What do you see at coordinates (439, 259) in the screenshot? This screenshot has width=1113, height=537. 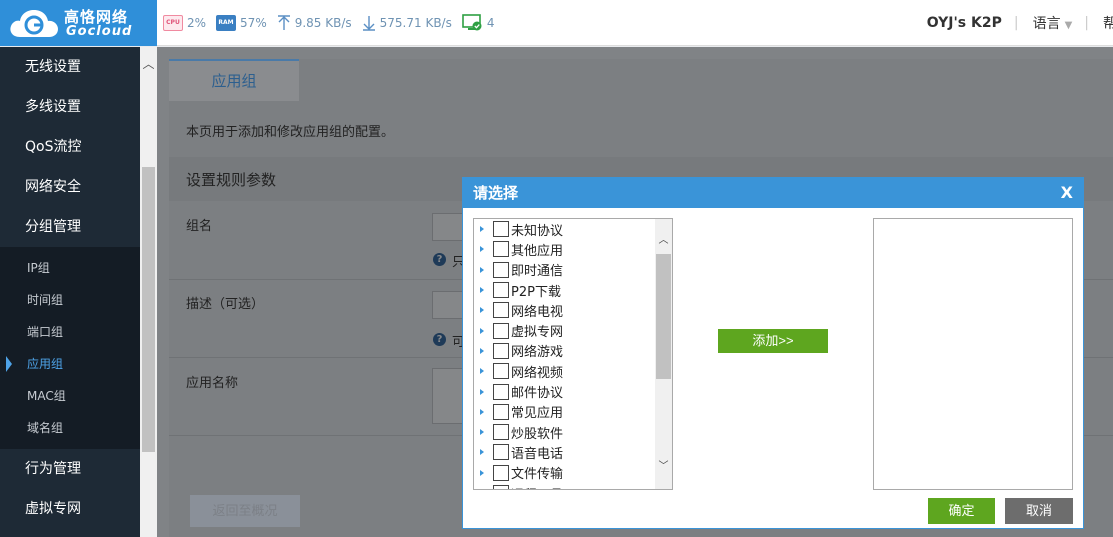 I see `help-icon: ?` at bounding box center [439, 259].